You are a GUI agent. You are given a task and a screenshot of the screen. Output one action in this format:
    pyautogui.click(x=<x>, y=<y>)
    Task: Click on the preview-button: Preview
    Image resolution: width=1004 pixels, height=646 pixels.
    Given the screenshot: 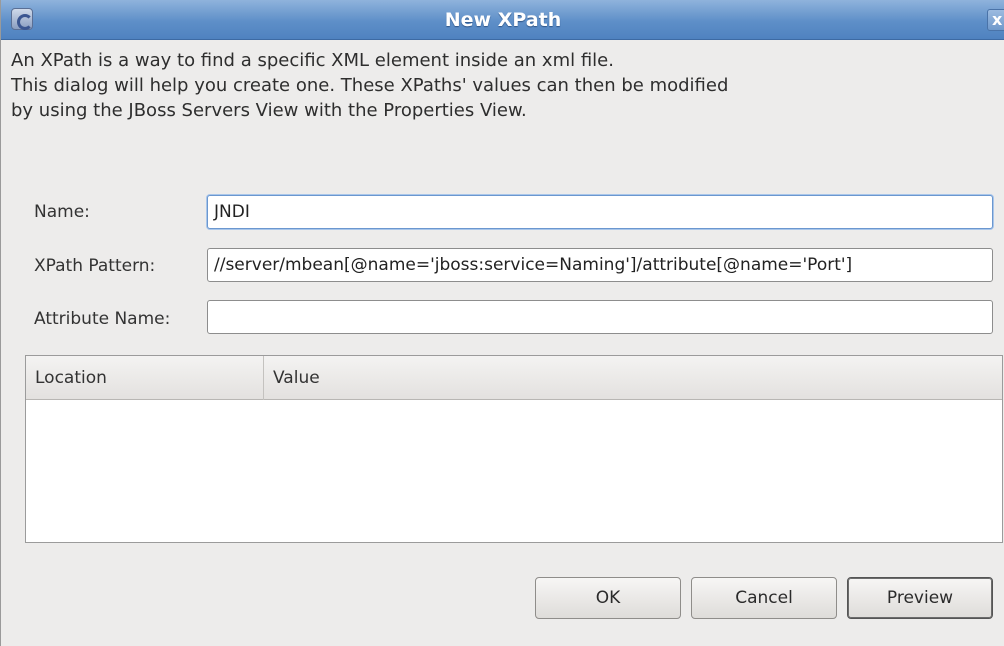 What is the action you would take?
    pyautogui.click(x=920, y=598)
    